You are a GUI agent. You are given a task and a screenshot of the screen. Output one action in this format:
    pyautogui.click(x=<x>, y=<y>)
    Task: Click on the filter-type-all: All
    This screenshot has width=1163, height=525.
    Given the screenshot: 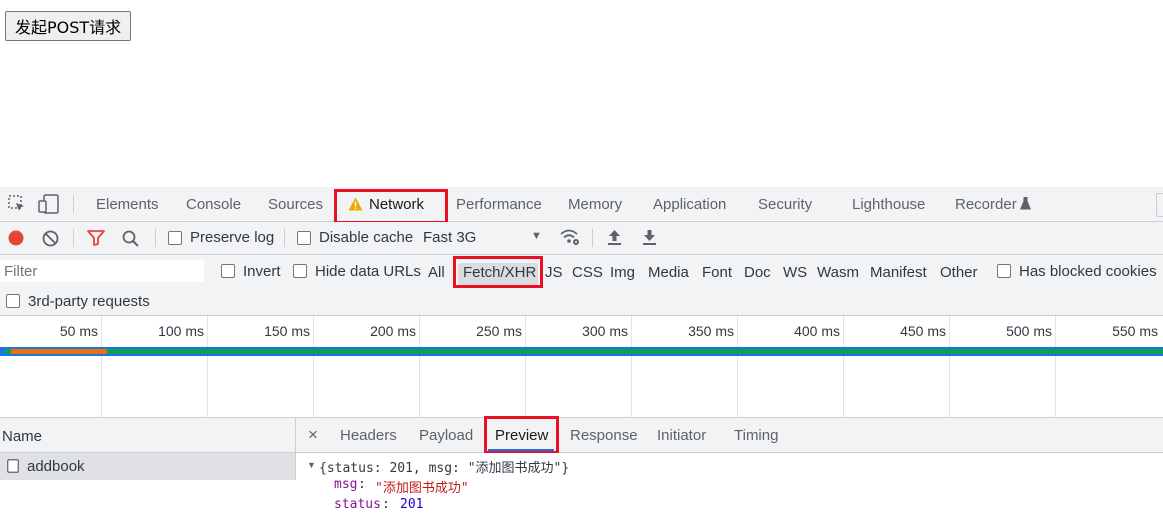 What is the action you would take?
    pyautogui.click(x=436, y=272)
    